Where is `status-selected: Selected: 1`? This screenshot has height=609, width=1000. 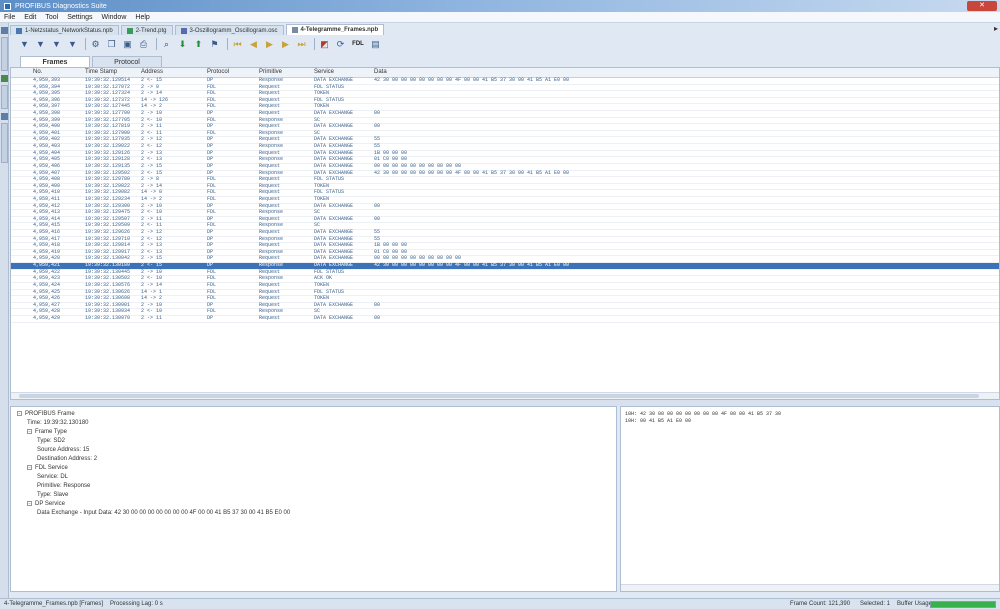 status-selected: Selected: 1 is located at coordinates (875, 604).